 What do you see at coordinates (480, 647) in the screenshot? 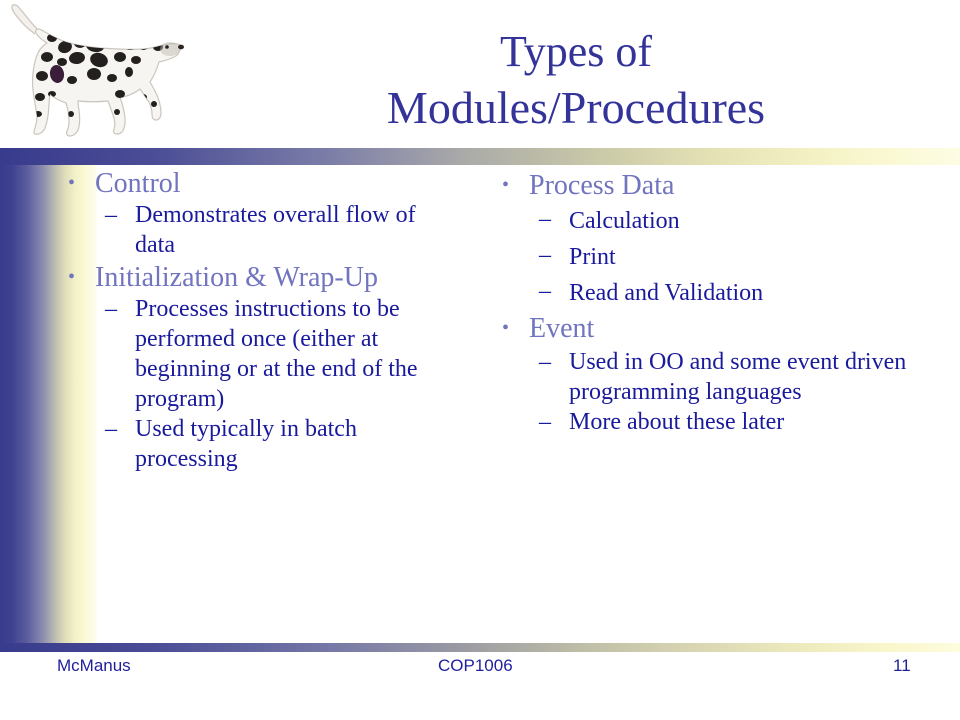
I see `footer-gradient-band` at bounding box center [480, 647].